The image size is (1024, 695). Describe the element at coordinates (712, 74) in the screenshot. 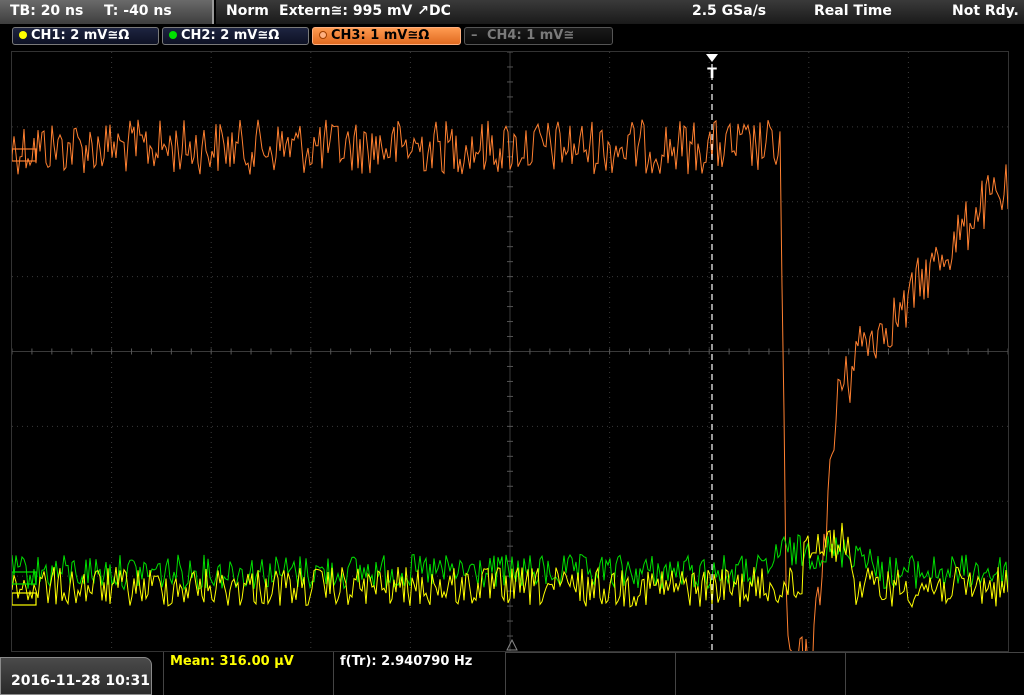

I see `trigger-marker-label: T` at that location.